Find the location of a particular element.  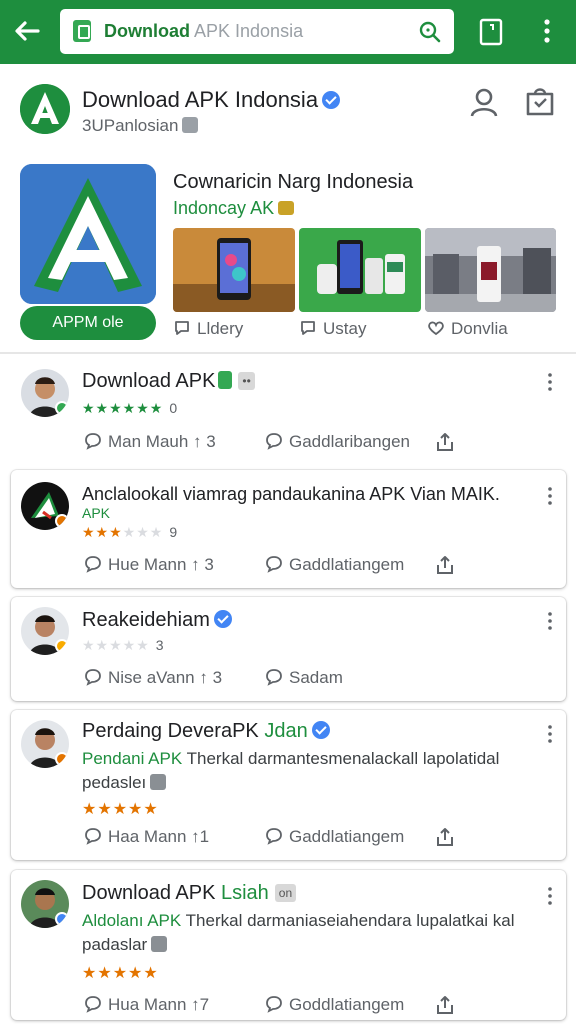

search-field: Download APK Indonsia is located at coordinates (257, 31).